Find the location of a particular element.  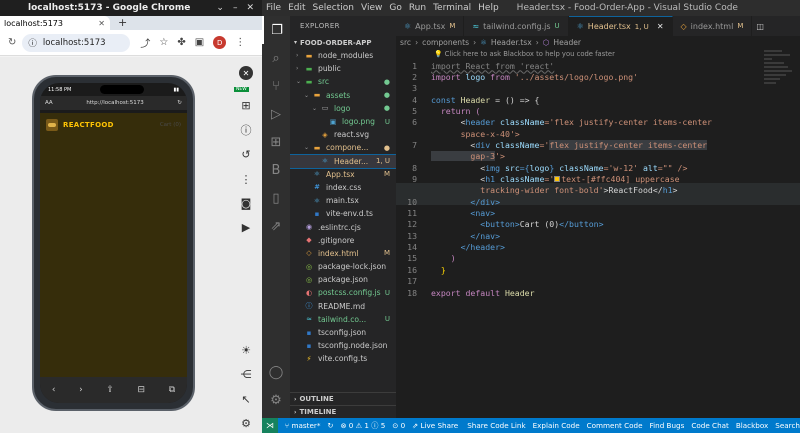

tree-item: ▪ vite-env.d.ts is located at coordinates (343, 213).